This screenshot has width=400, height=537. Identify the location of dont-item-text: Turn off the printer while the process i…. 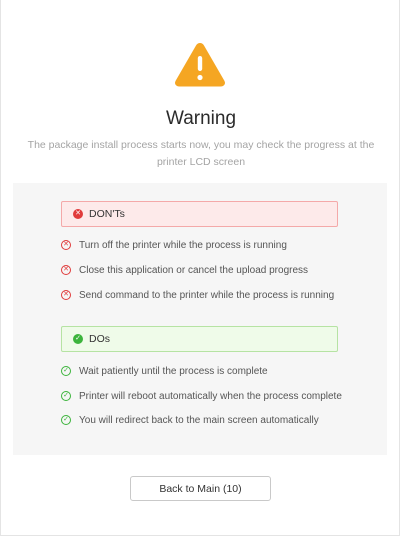
(183, 245).